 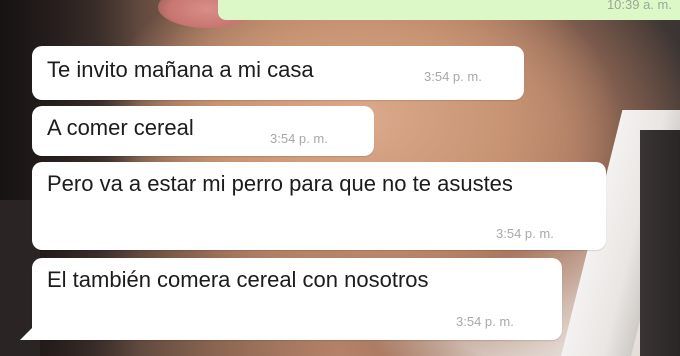 I want to click on outgoing-message-time: 10:39 a. m., so click(x=639, y=6).